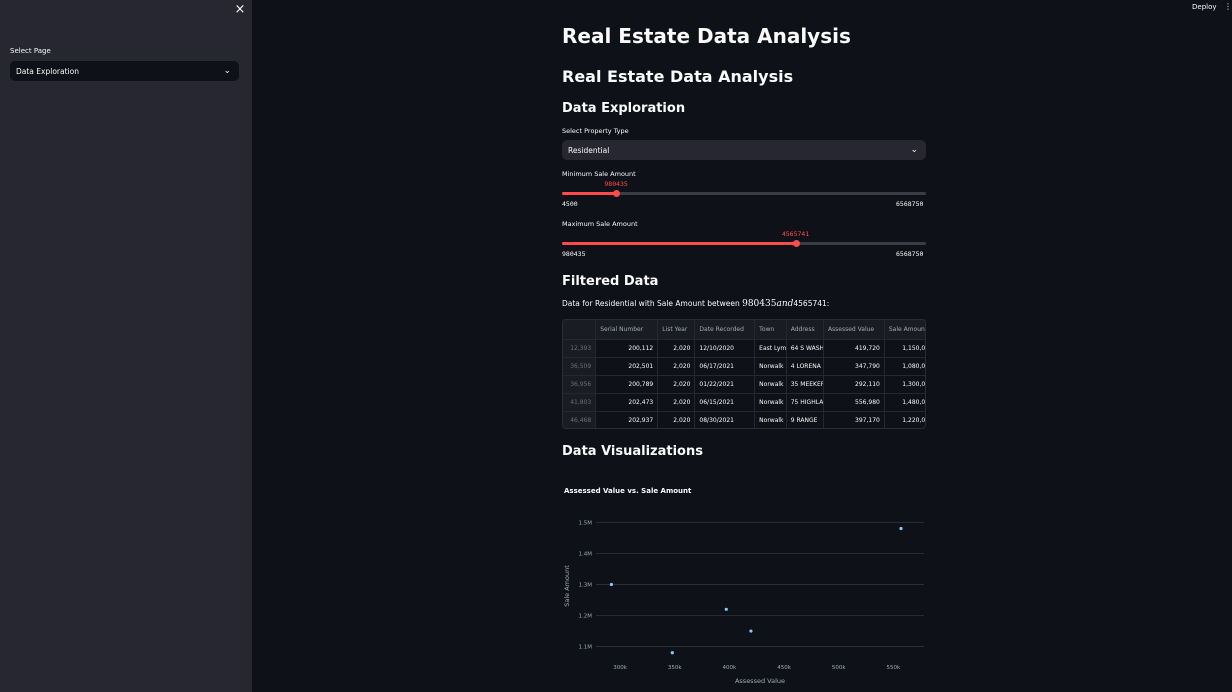 The image size is (1232, 692). Describe the element at coordinates (627, 402) in the screenshot. I see `table-cell: 202,473` at that location.